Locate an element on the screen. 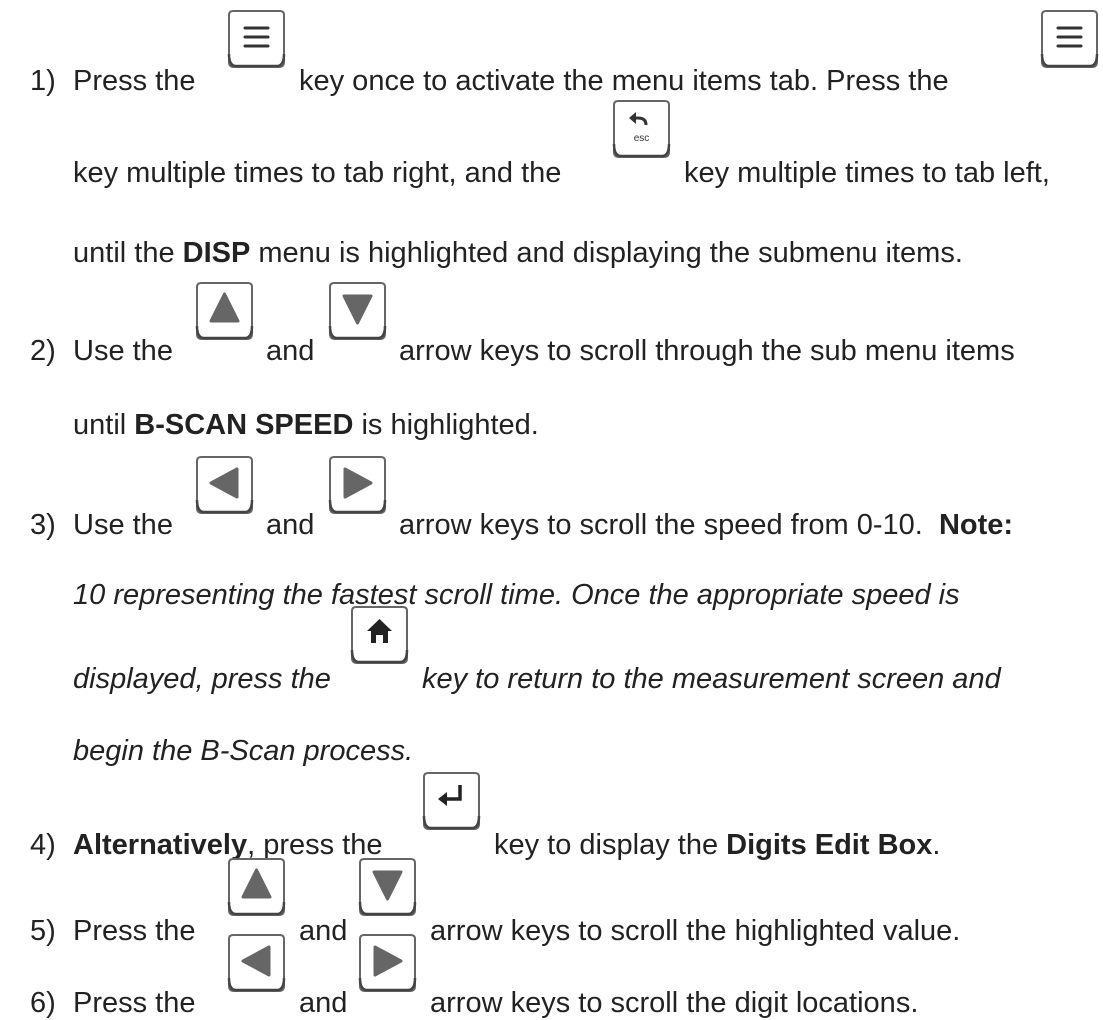 Image resolution: width=1103 pixels, height=1020 pixels. step-number: 2) is located at coordinates (43, 351).